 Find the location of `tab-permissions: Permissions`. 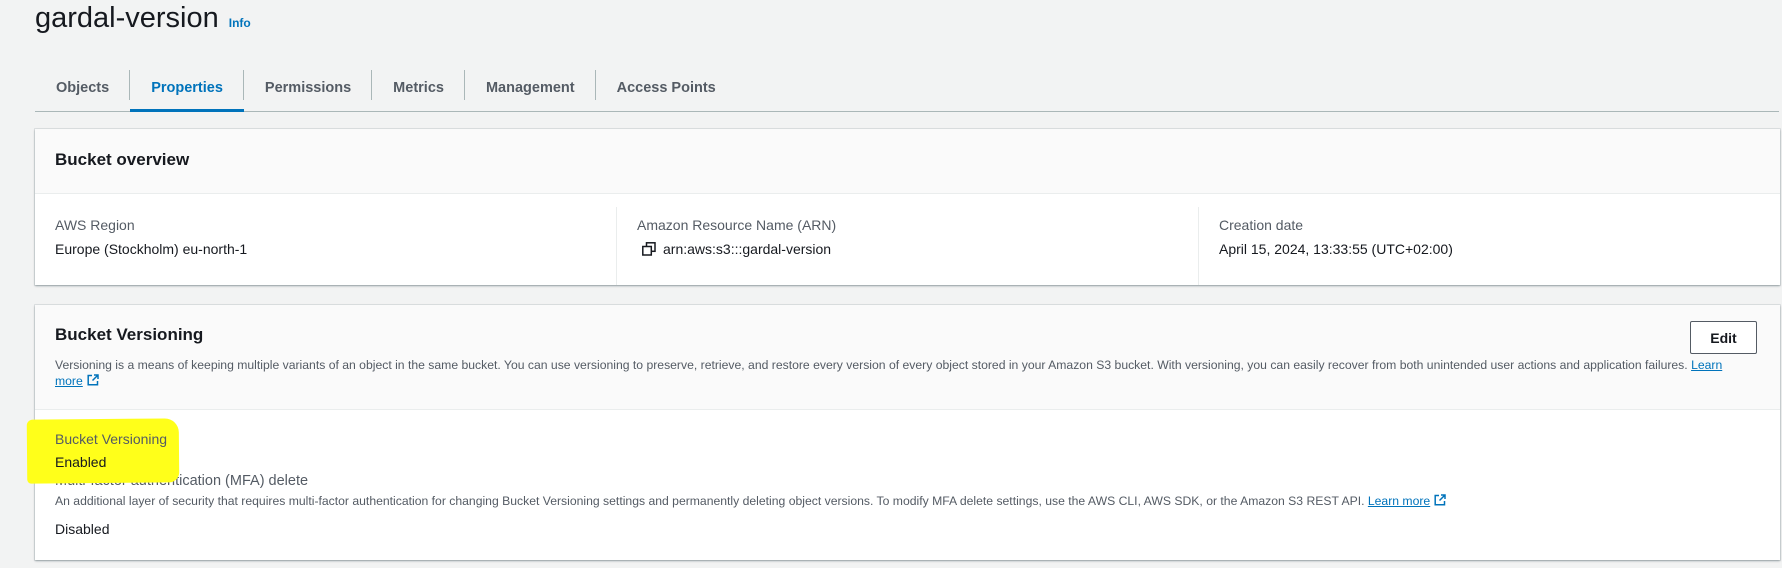

tab-permissions: Permissions is located at coordinates (308, 87).